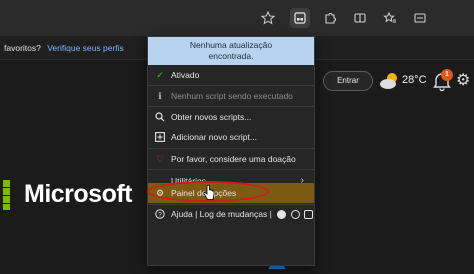 The height and width of the screenshot is (274, 474). I want to click on extension-active-icon, so click(300, 18).